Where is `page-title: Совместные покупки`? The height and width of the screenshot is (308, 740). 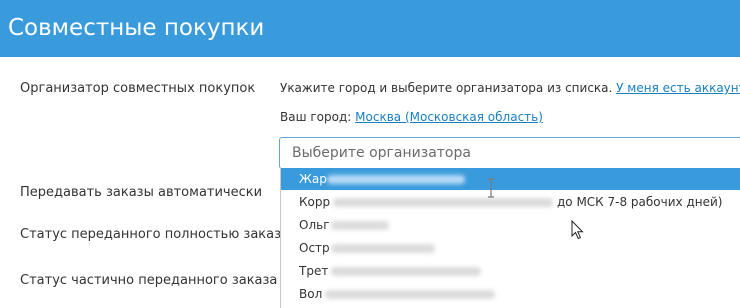
page-title: Совместные покупки is located at coordinates (136, 28).